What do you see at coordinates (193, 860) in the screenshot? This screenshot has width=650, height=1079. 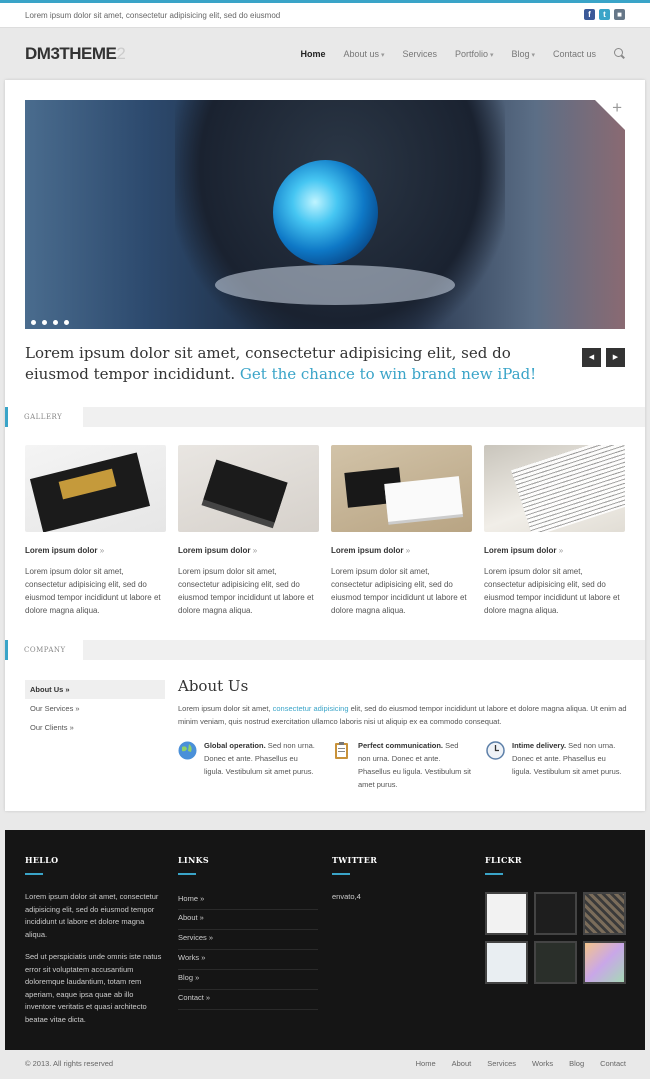 I see `links-title: LINKS` at bounding box center [193, 860].